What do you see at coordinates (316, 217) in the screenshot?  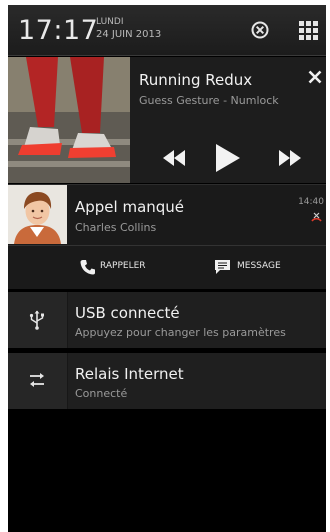 I see `missed-call-icon` at bounding box center [316, 217].